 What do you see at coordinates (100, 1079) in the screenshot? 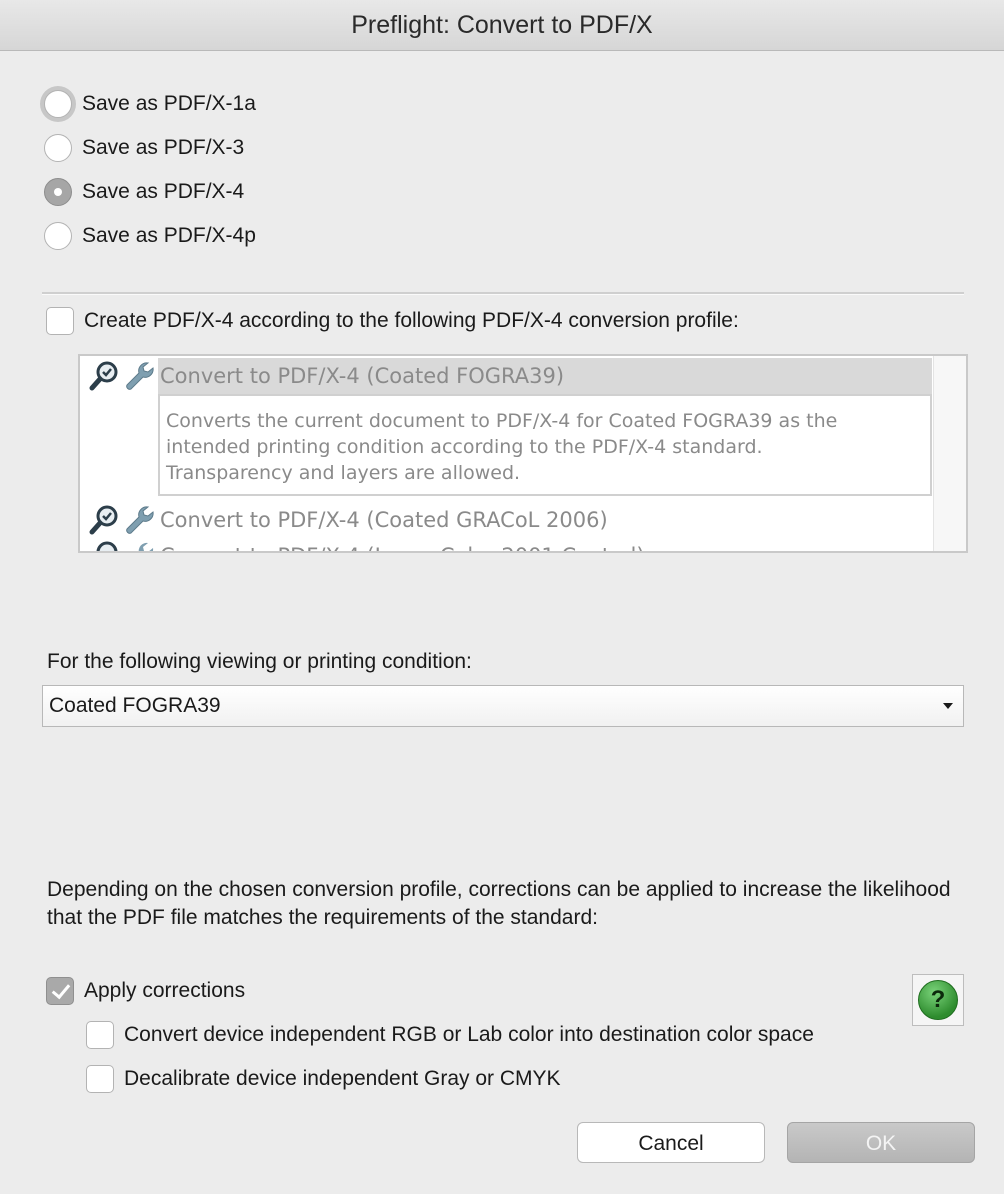
I see `decalibrate-checkbox` at bounding box center [100, 1079].